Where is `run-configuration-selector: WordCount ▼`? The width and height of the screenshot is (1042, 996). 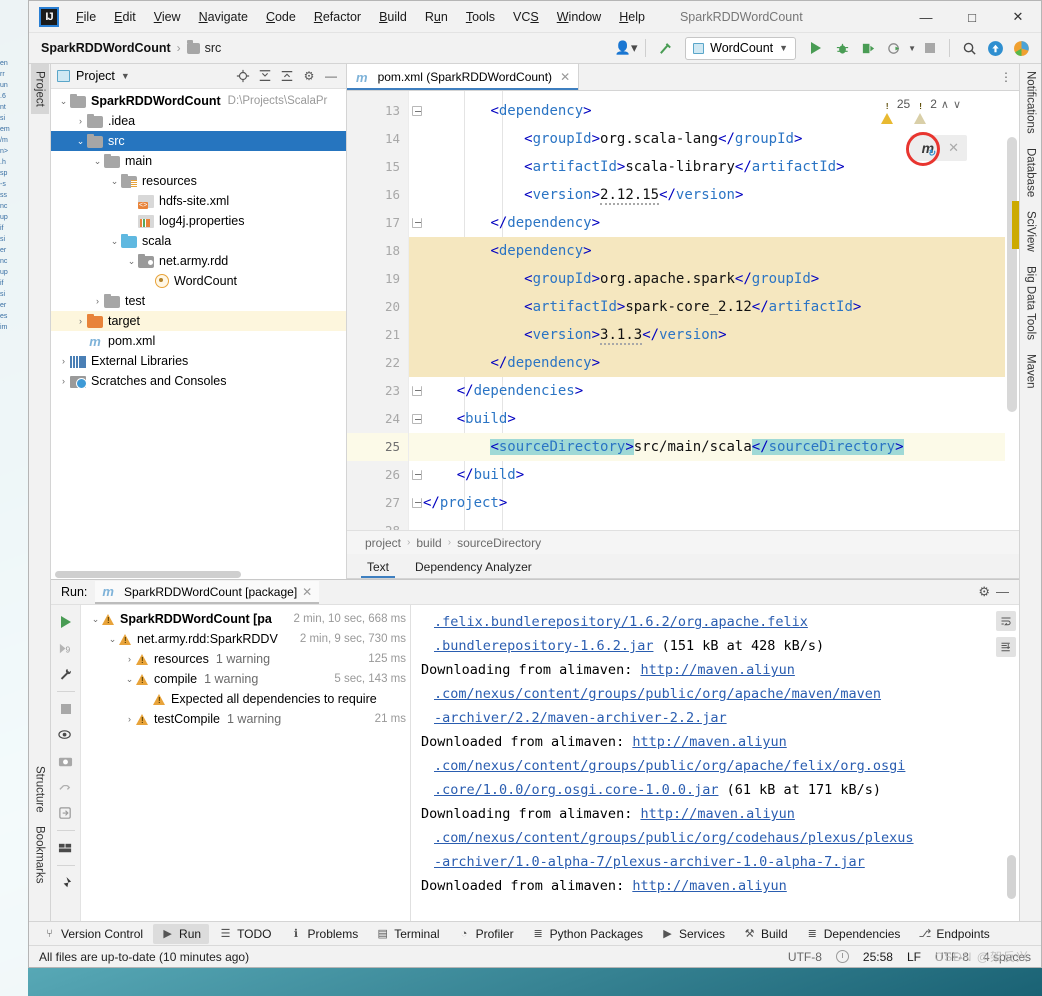 run-configuration-selector: WordCount ▼ is located at coordinates (741, 48).